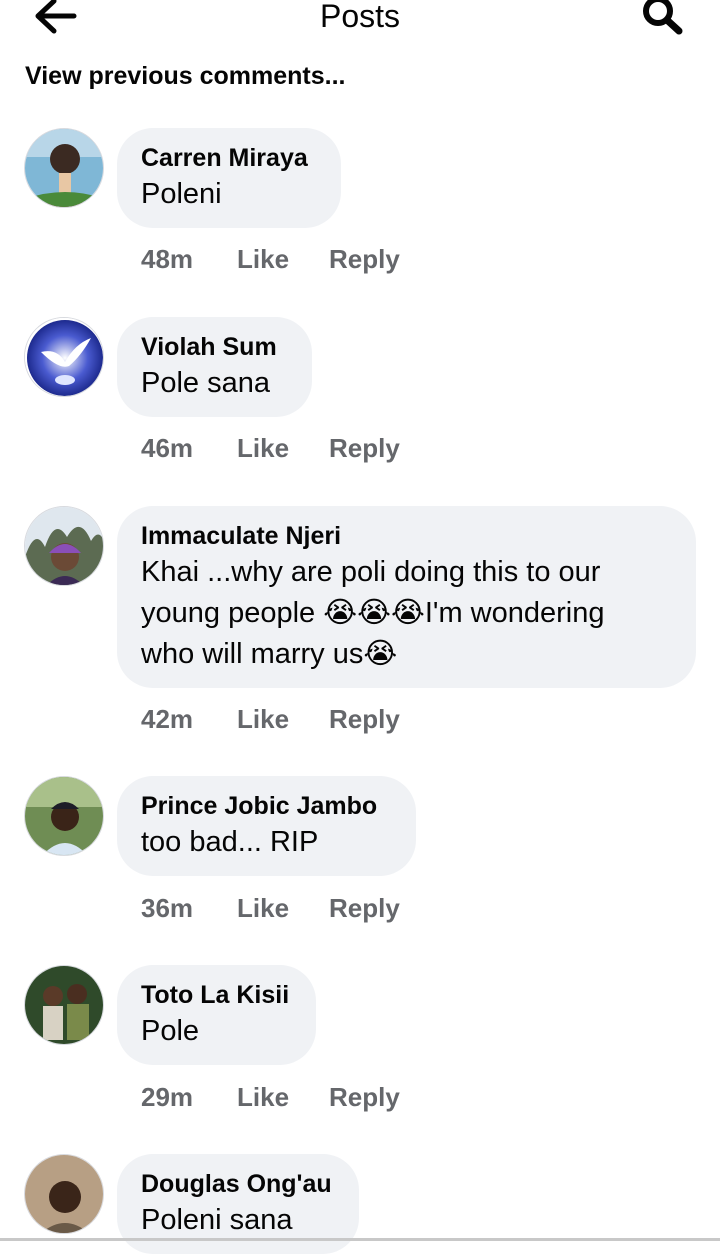 The width and height of the screenshot is (720, 1254). Describe the element at coordinates (167, 448) in the screenshot. I see `comment-time: 46m` at that location.